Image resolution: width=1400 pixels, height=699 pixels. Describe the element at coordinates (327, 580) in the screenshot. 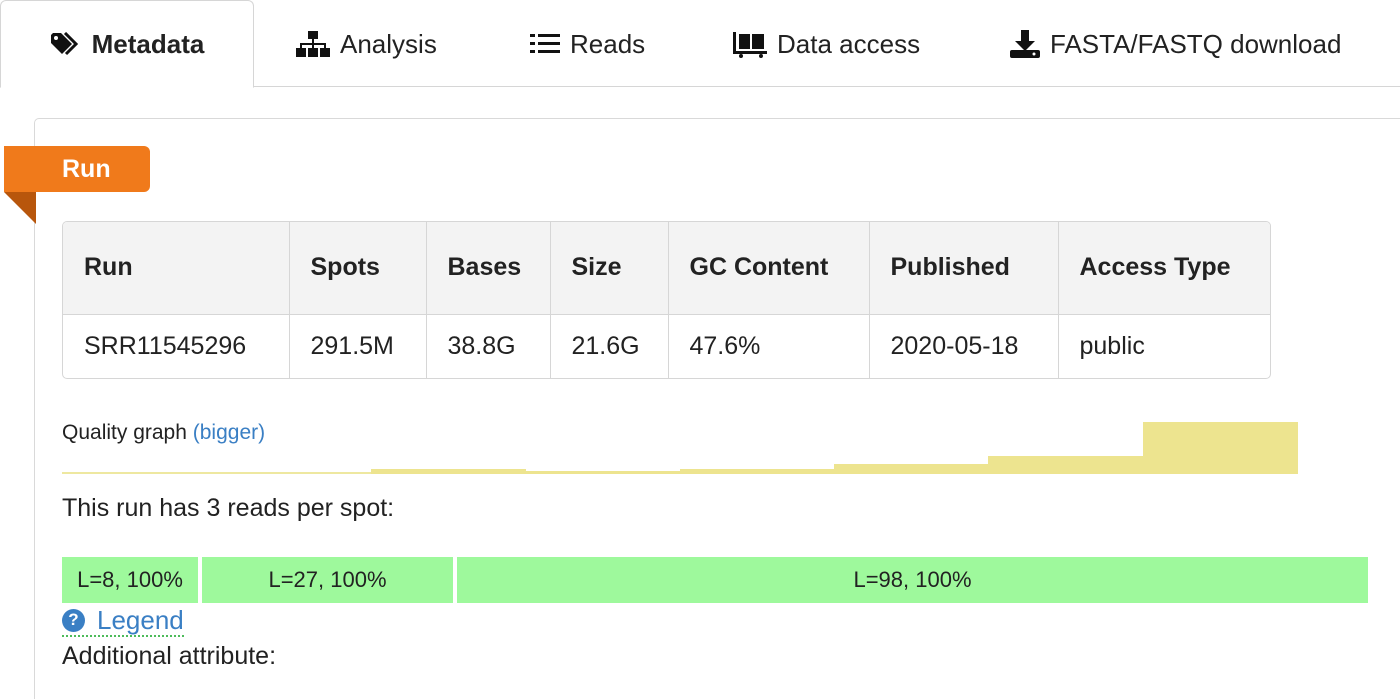

I see `read-segment: L=27, 100%` at that location.